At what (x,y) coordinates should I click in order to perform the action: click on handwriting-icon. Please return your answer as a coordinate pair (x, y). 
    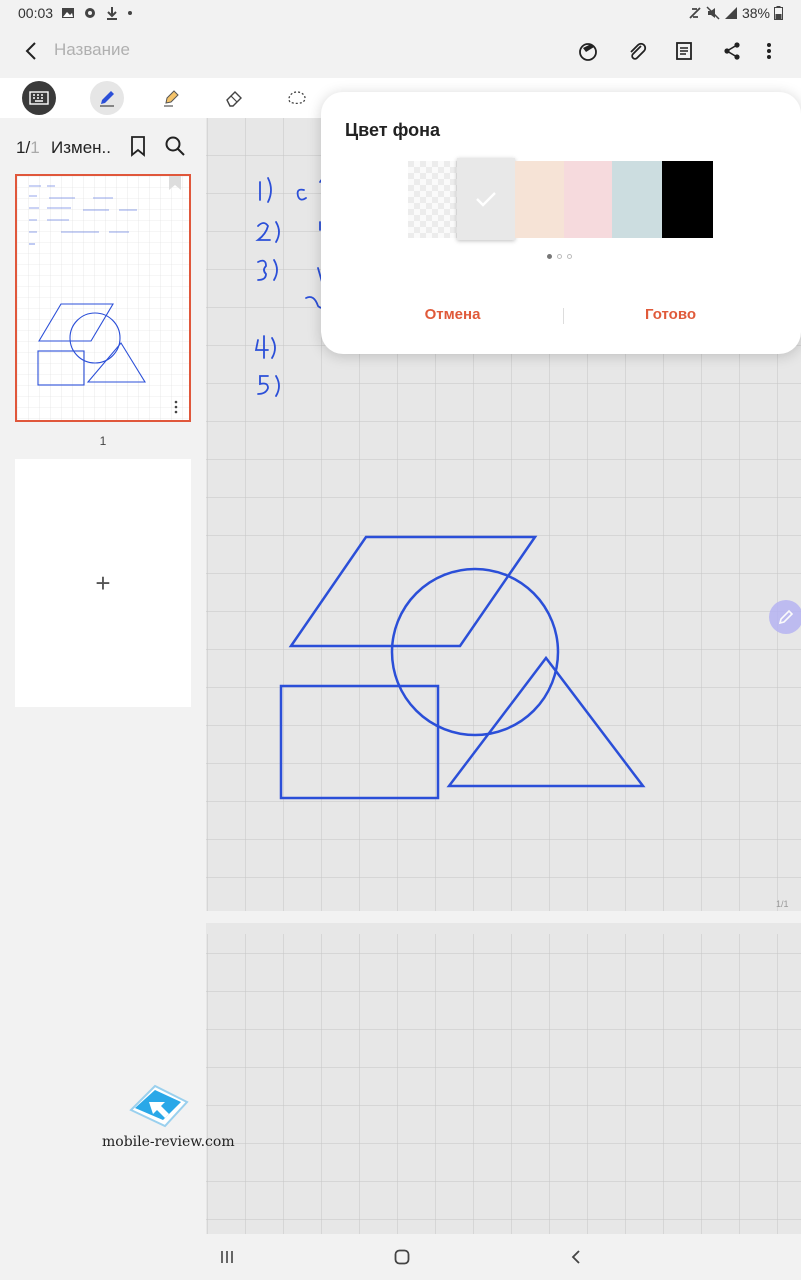
    Looking at the image, I should click on (588, 51).